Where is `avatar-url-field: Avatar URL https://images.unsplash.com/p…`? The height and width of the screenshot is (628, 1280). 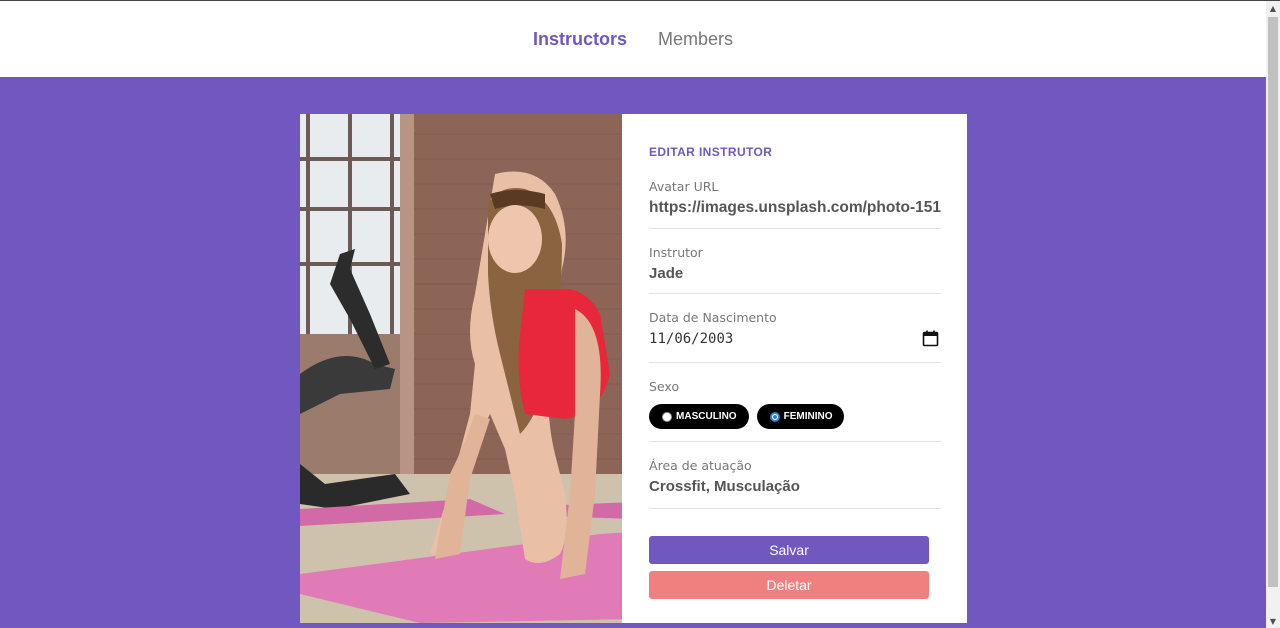 avatar-url-field: Avatar URL https://images.unsplash.com/p… is located at coordinates (795, 204).